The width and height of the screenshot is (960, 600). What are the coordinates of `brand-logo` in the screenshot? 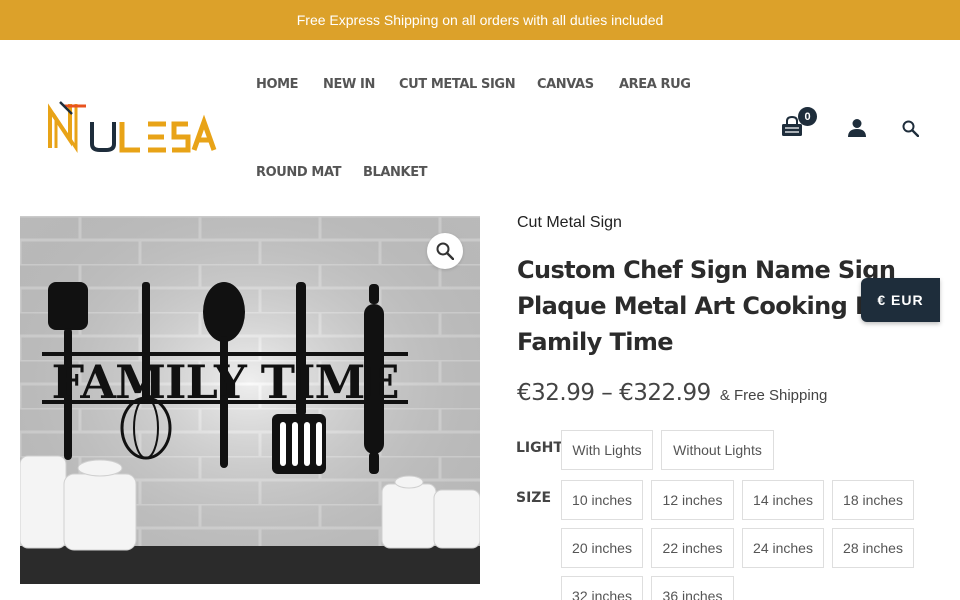 It's located at (134, 127).